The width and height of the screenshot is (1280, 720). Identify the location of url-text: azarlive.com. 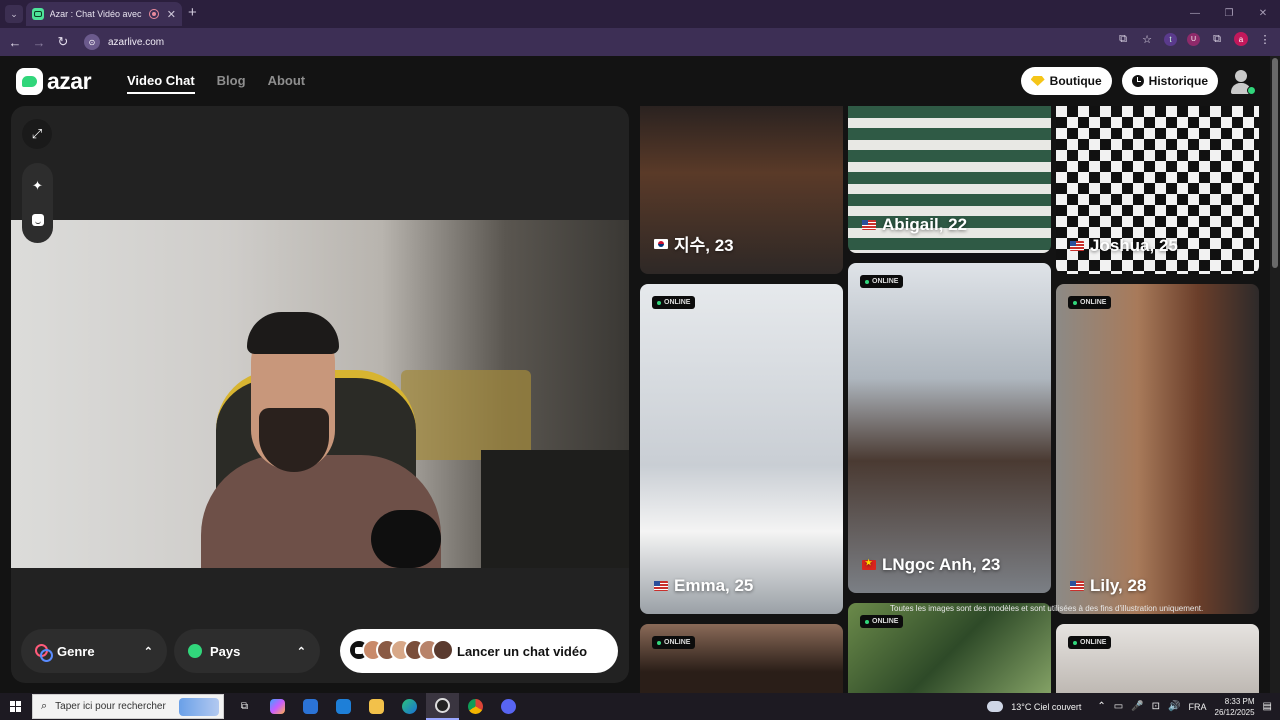
(136, 42).